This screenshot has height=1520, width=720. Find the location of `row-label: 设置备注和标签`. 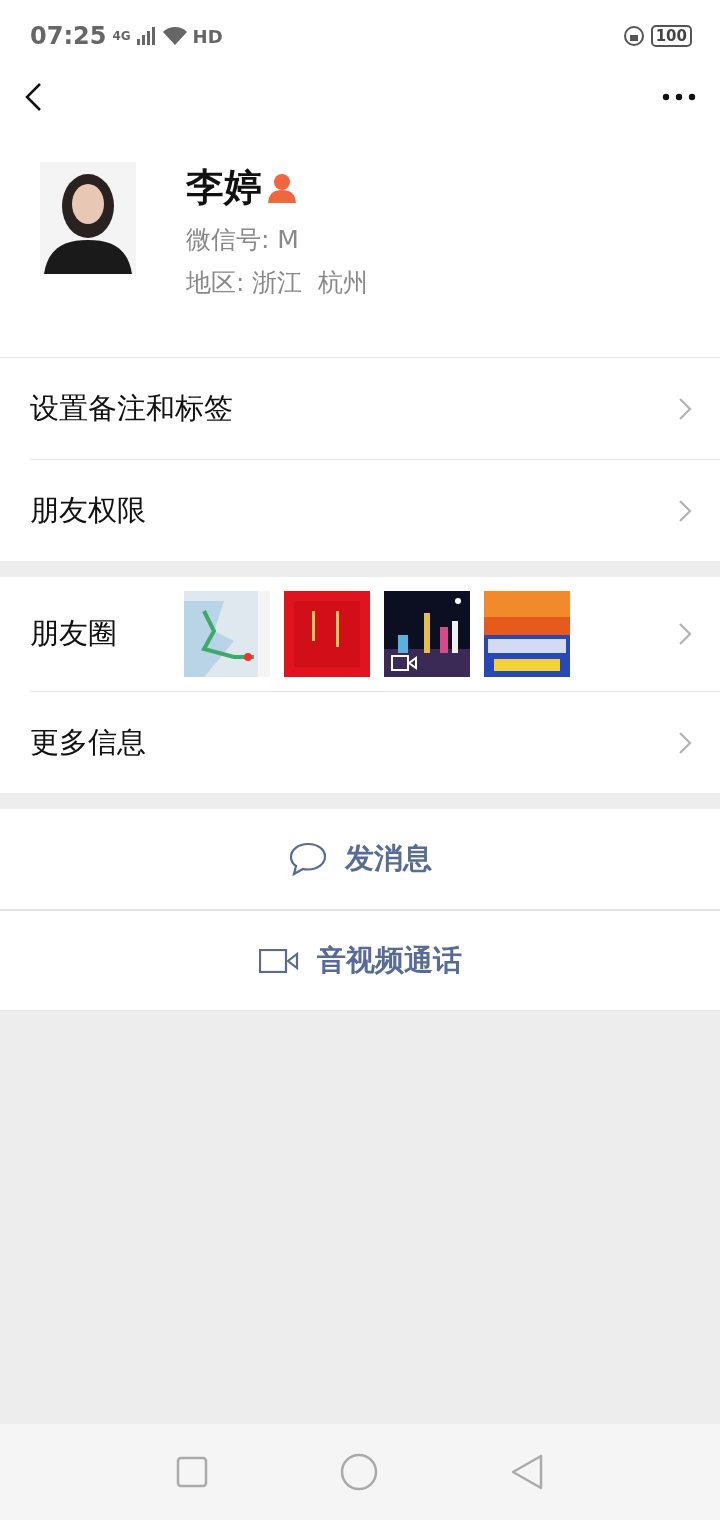

row-label: 设置备注和标签 is located at coordinates (131, 408).